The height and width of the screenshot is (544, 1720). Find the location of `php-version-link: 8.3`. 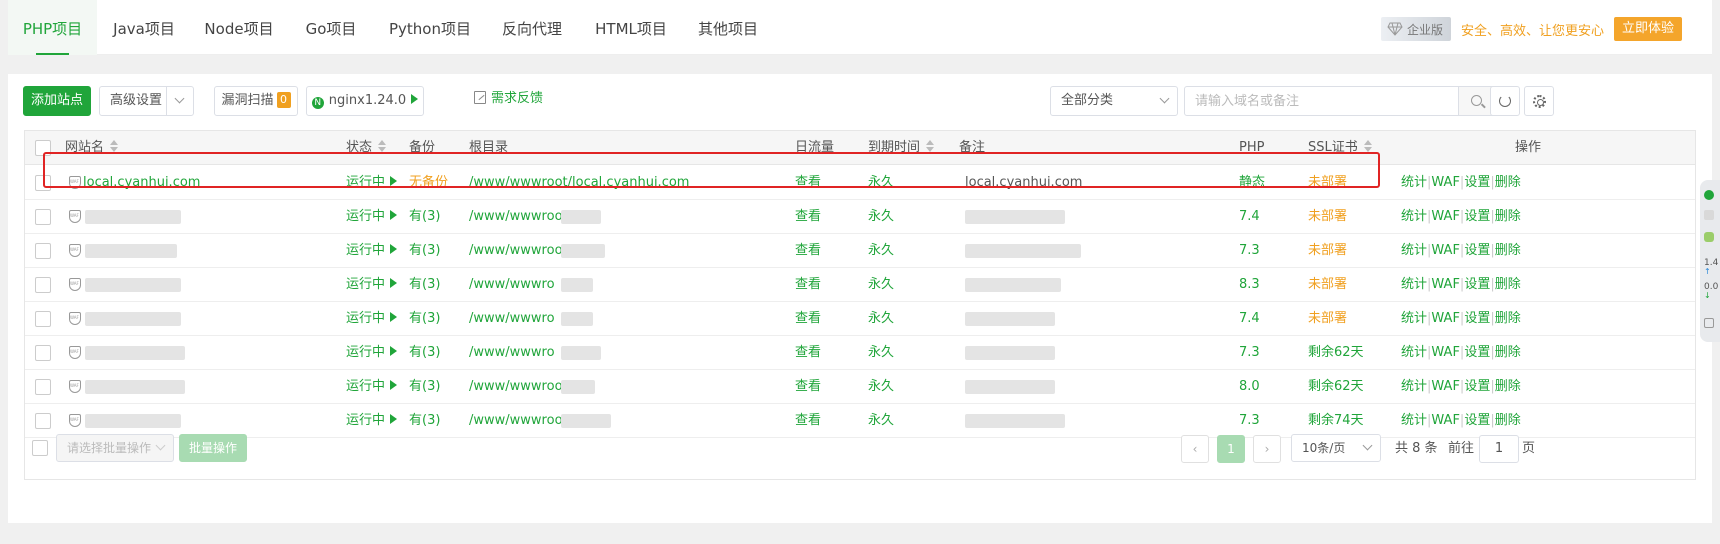

php-version-link: 8.3 is located at coordinates (1249, 286).